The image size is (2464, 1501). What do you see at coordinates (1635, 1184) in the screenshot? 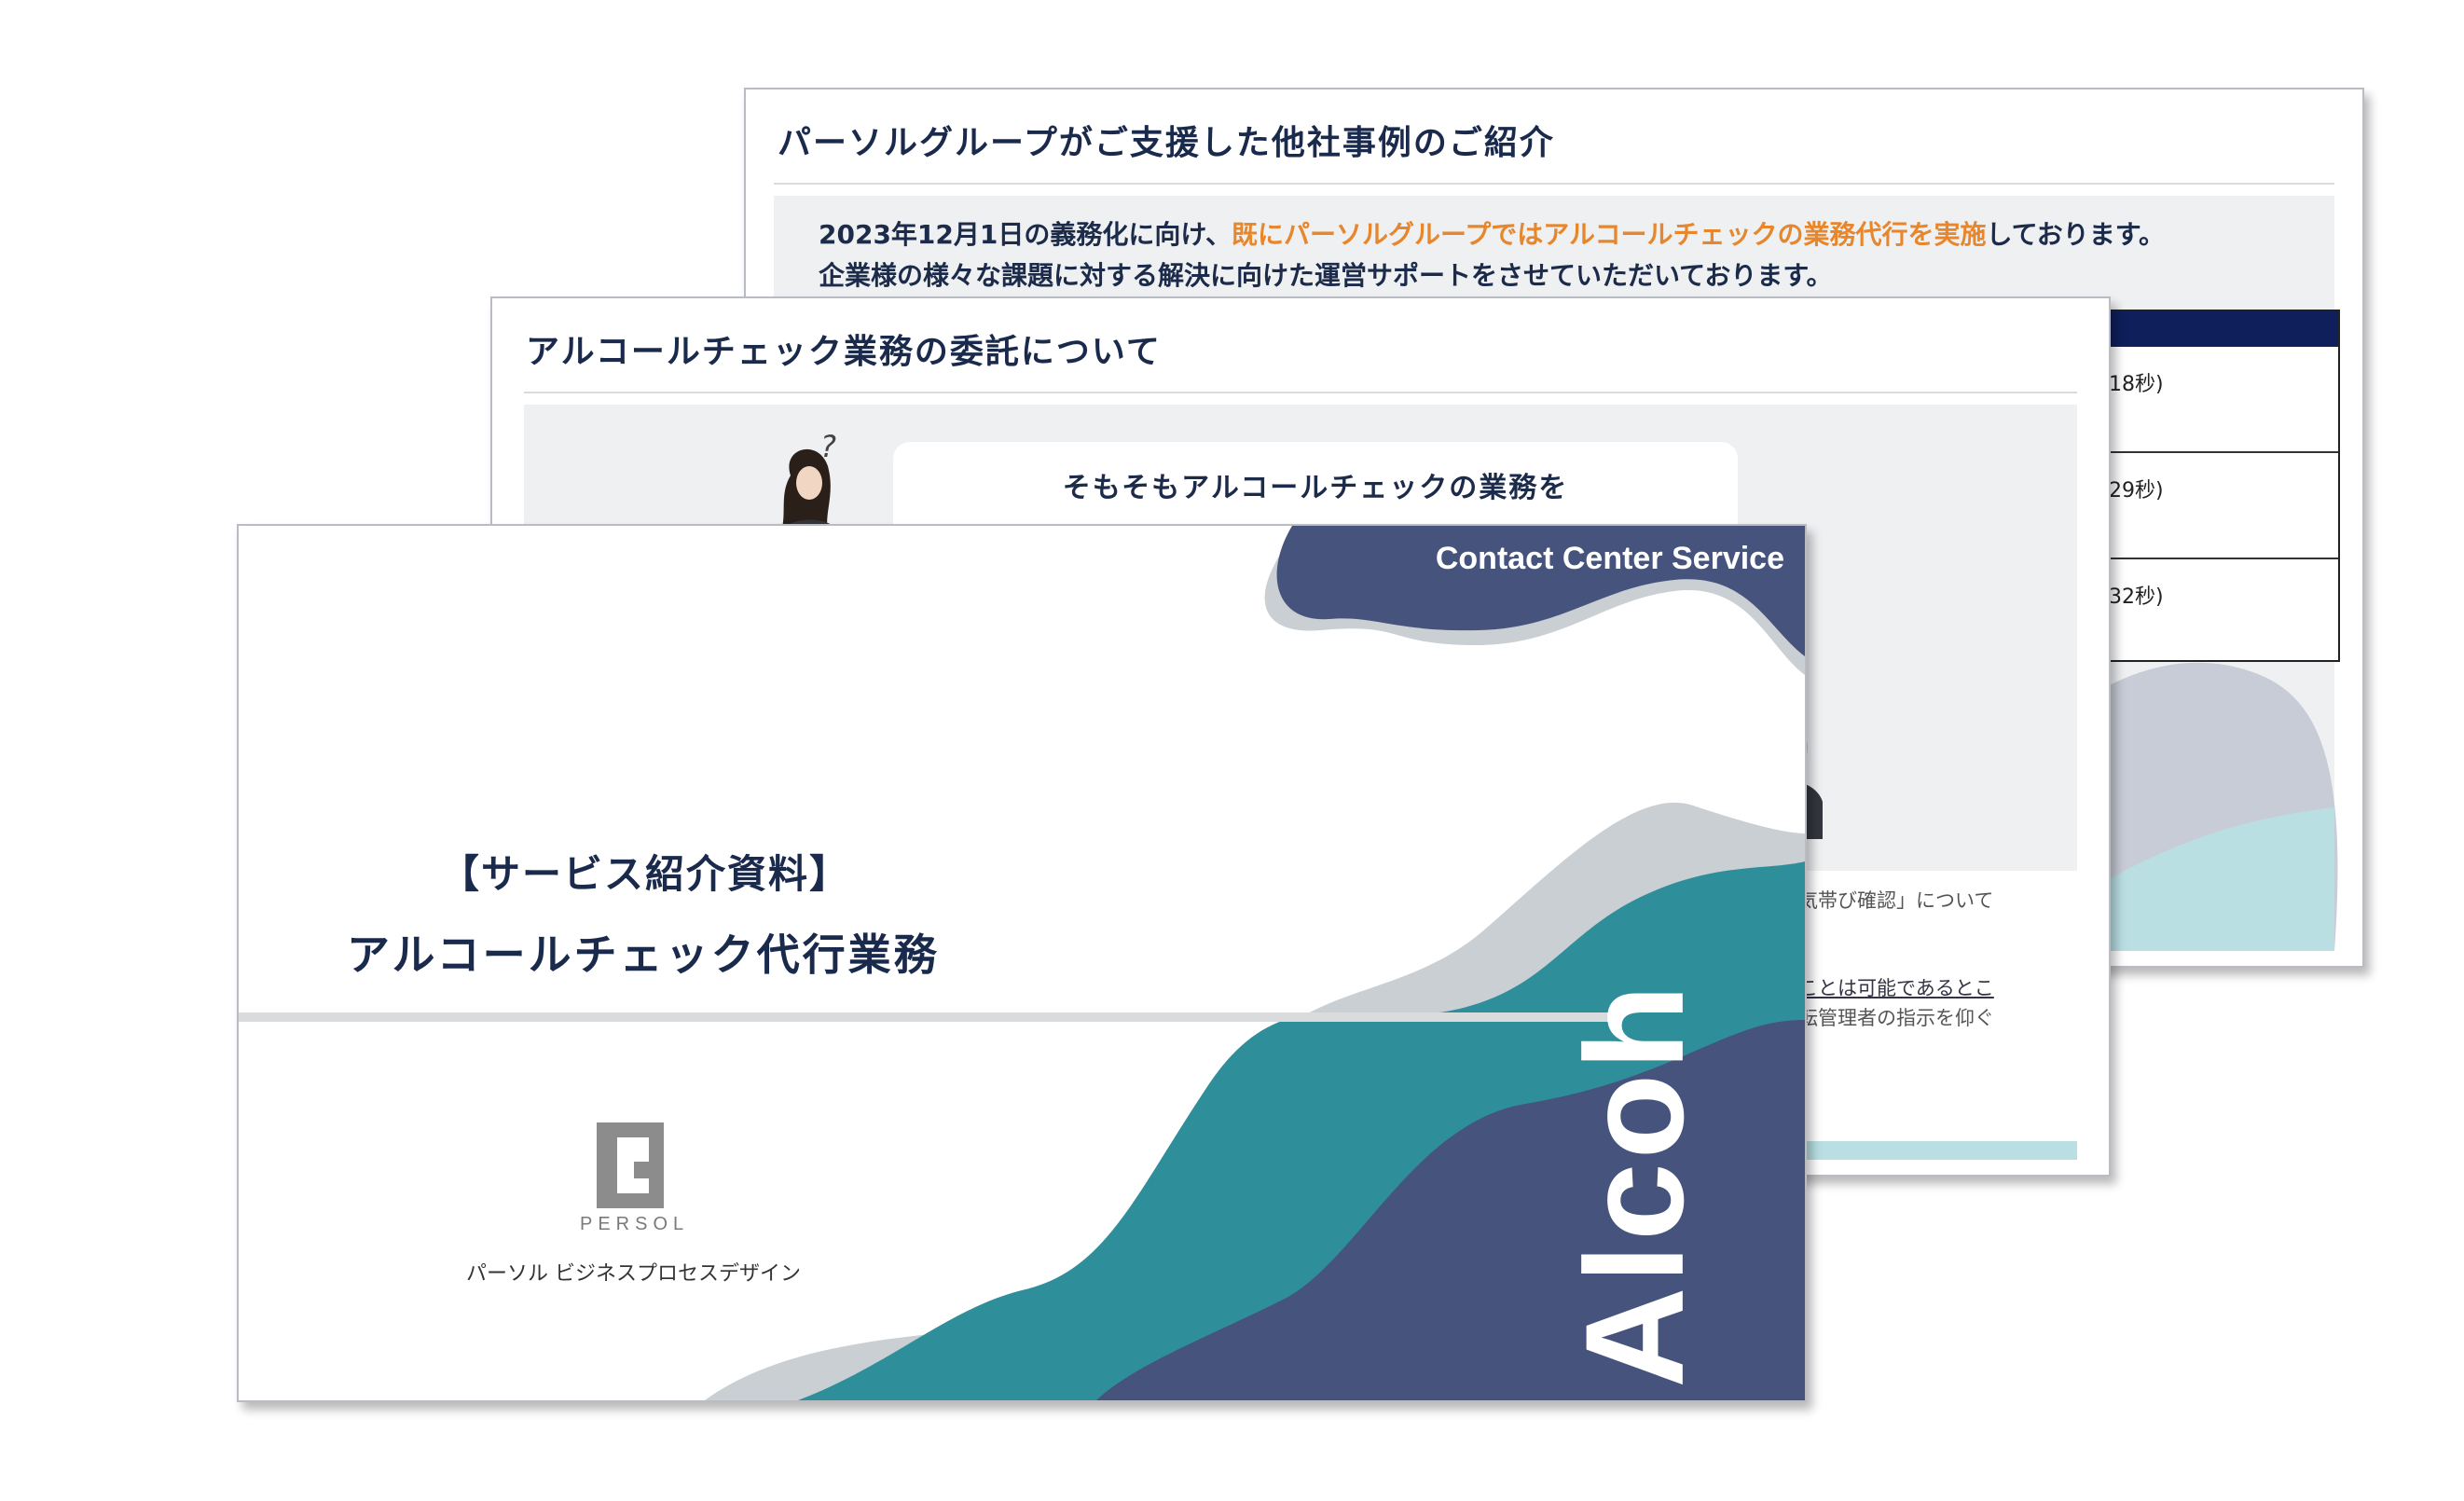
I see `vertical-word: Alcoh` at bounding box center [1635, 1184].